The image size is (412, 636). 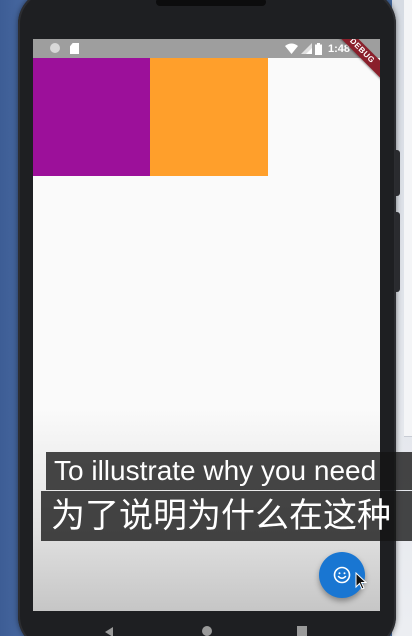 What do you see at coordinates (229, 471) in the screenshot?
I see `subtitle-english: To illustrate why you need` at bounding box center [229, 471].